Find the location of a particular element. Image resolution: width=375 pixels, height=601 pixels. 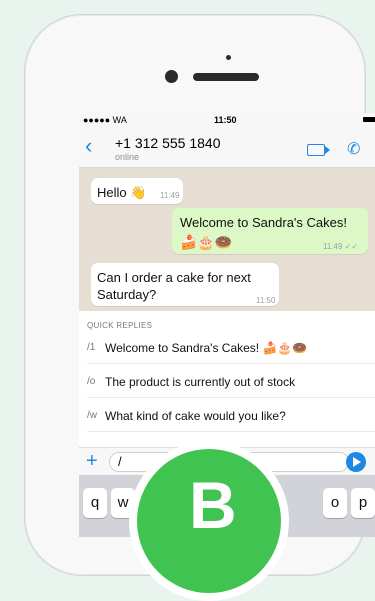

contact-status: online is located at coordinates (127, 157).